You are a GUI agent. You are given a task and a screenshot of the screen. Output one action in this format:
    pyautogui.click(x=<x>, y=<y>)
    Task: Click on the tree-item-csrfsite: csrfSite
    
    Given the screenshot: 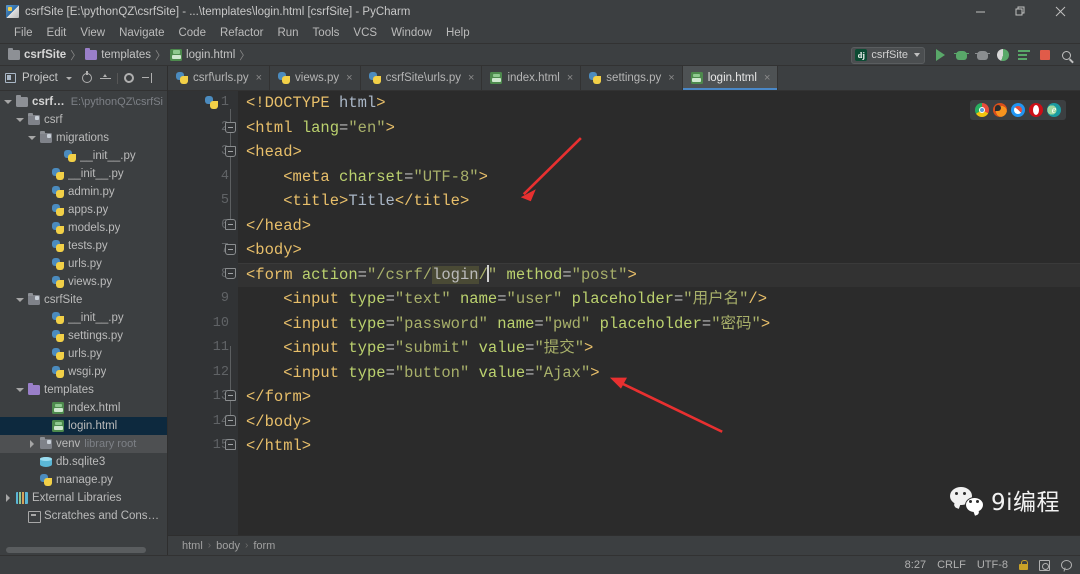 What is the action you would take?
    pyautogui.click(x=83, y=300)
    